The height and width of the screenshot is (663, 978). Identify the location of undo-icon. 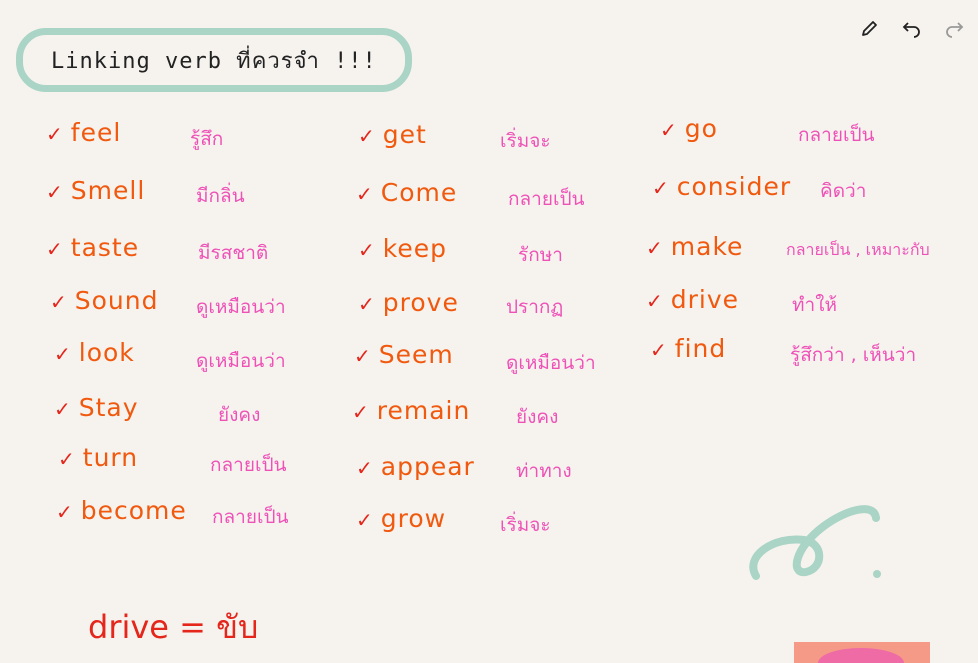
(912, 28).